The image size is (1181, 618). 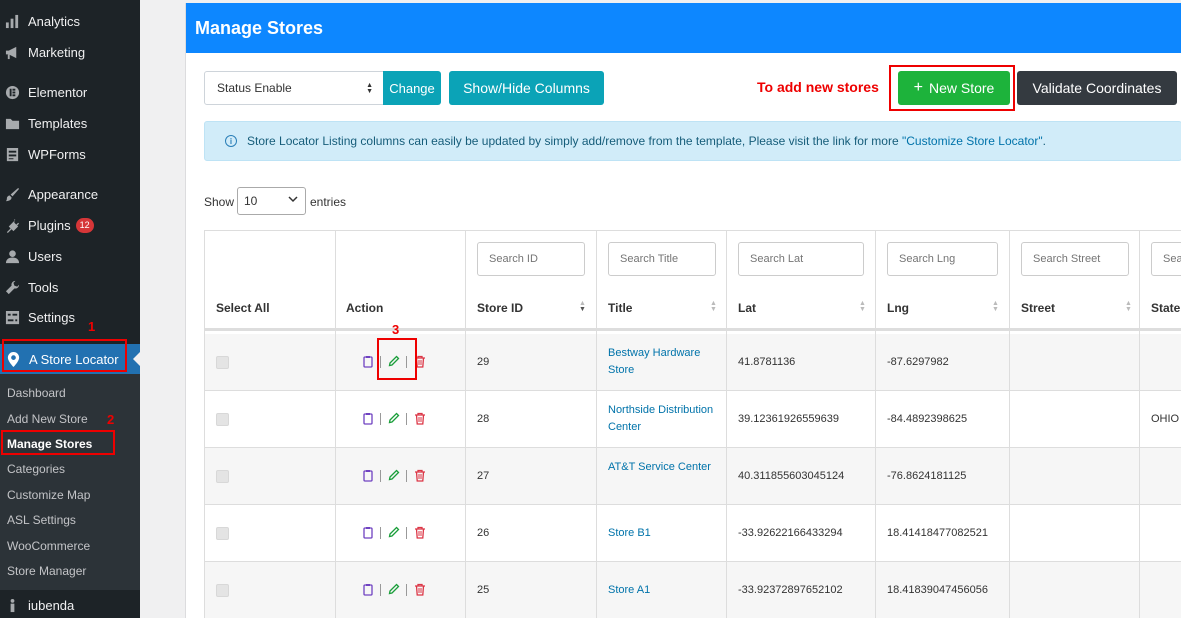 What do you see at coordinates (231, 141) in the screenshot?
I see `info-icon: i` at bounding box center [231, 141].